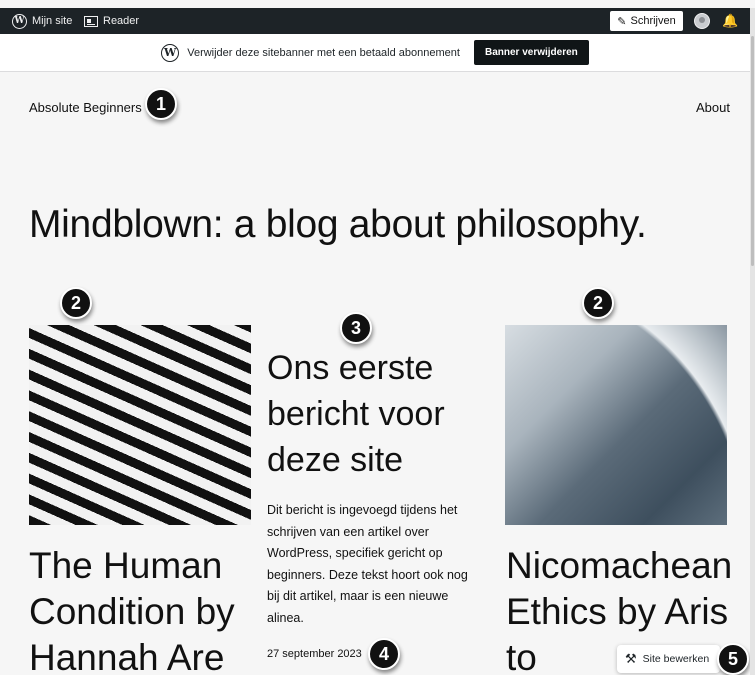 Image resolution: width=755 pixels, height=675 pixels. I want to click on pen-icon: ✎, so click(622, 21).